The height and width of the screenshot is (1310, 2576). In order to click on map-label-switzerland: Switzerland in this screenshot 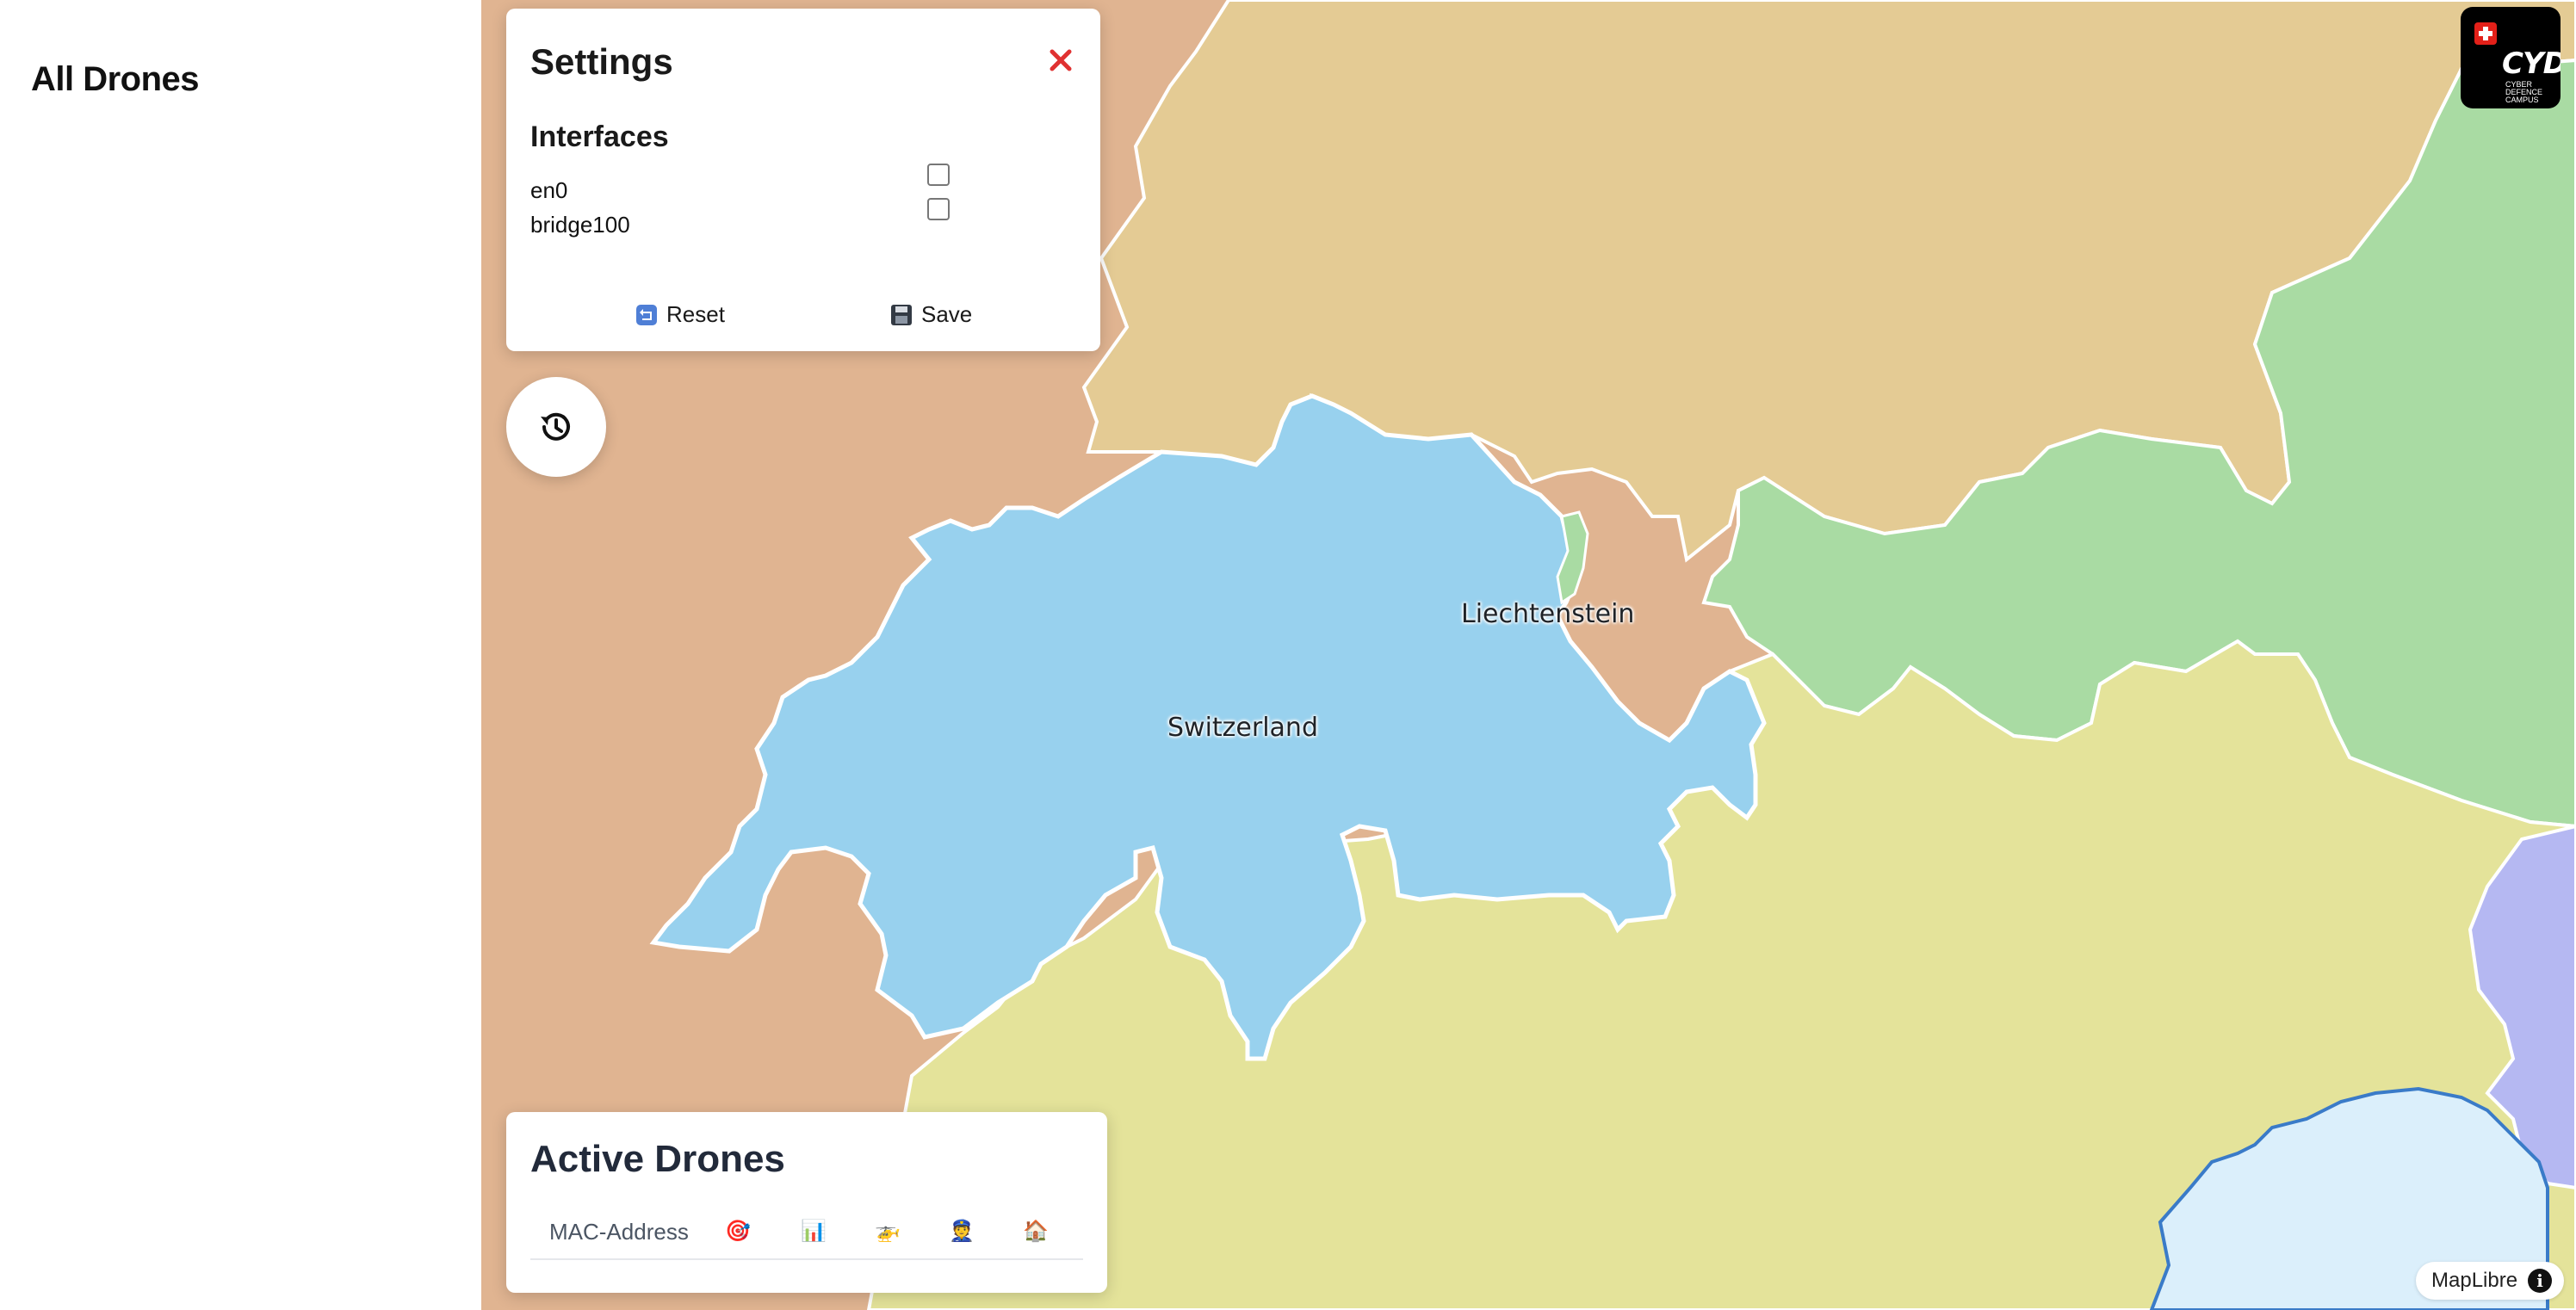, I will do `click(1242, 728)`.